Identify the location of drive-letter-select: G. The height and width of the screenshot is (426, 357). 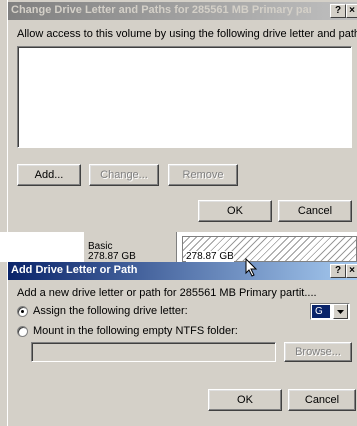
(330, 311).